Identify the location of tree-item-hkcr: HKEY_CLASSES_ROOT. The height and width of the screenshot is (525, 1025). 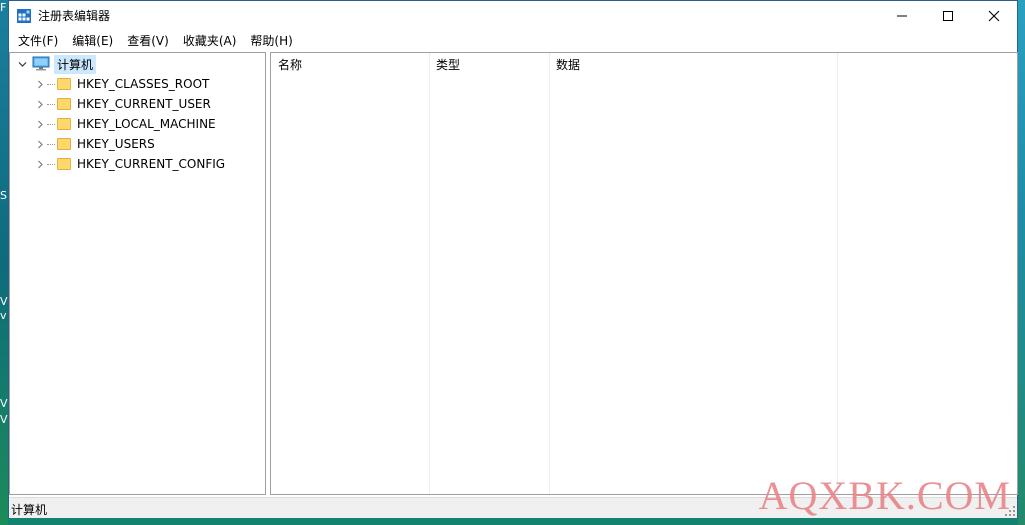
(122, 84).